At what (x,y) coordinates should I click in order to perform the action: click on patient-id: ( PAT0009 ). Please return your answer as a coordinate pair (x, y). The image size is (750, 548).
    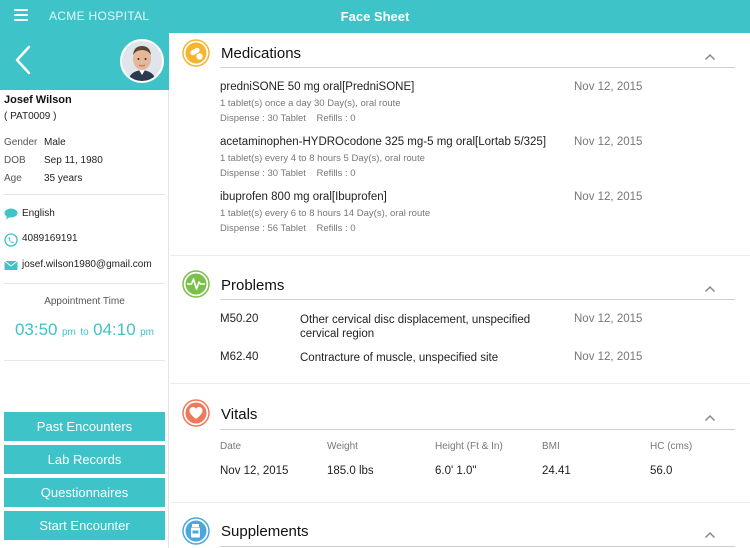
    Looking at the image, I should click on (30, 116).